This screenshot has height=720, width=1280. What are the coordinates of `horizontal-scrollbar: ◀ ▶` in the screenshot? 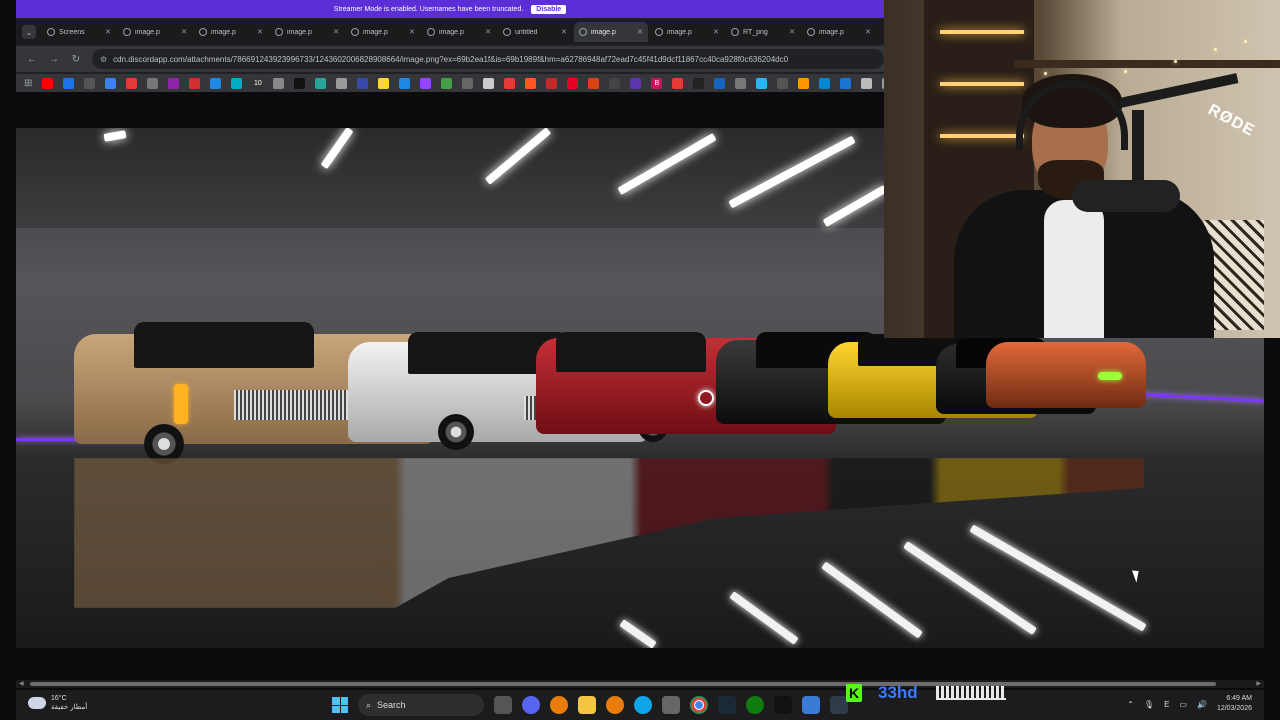 It's located at (640, 684).